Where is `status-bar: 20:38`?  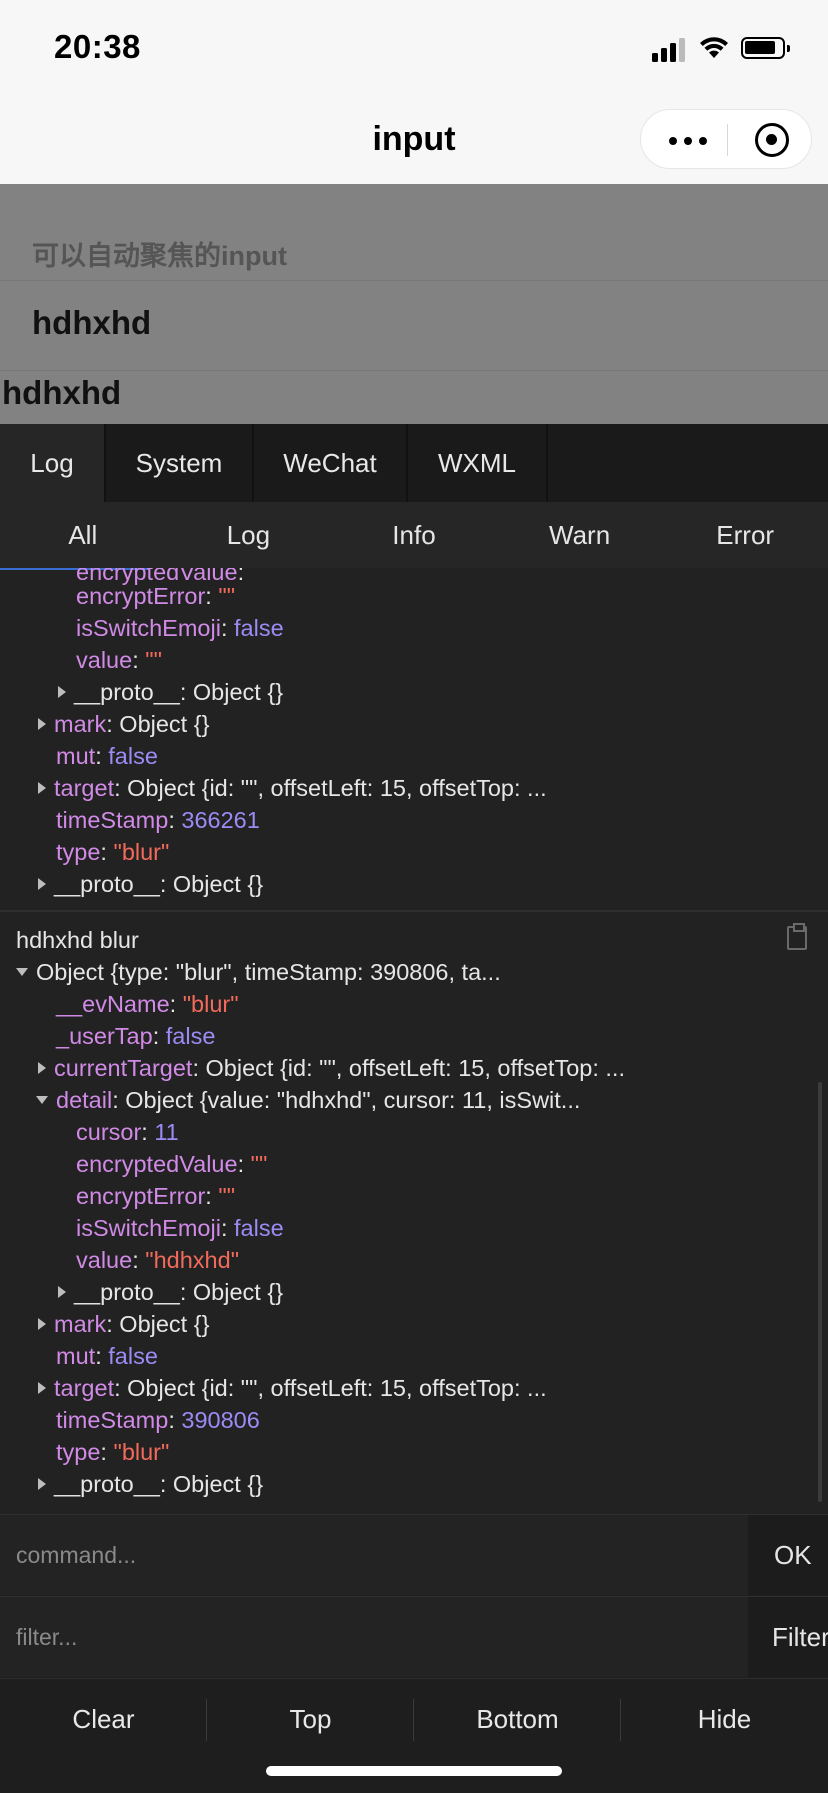 status-bar: 20:38 is located at coordinates (414, 46).